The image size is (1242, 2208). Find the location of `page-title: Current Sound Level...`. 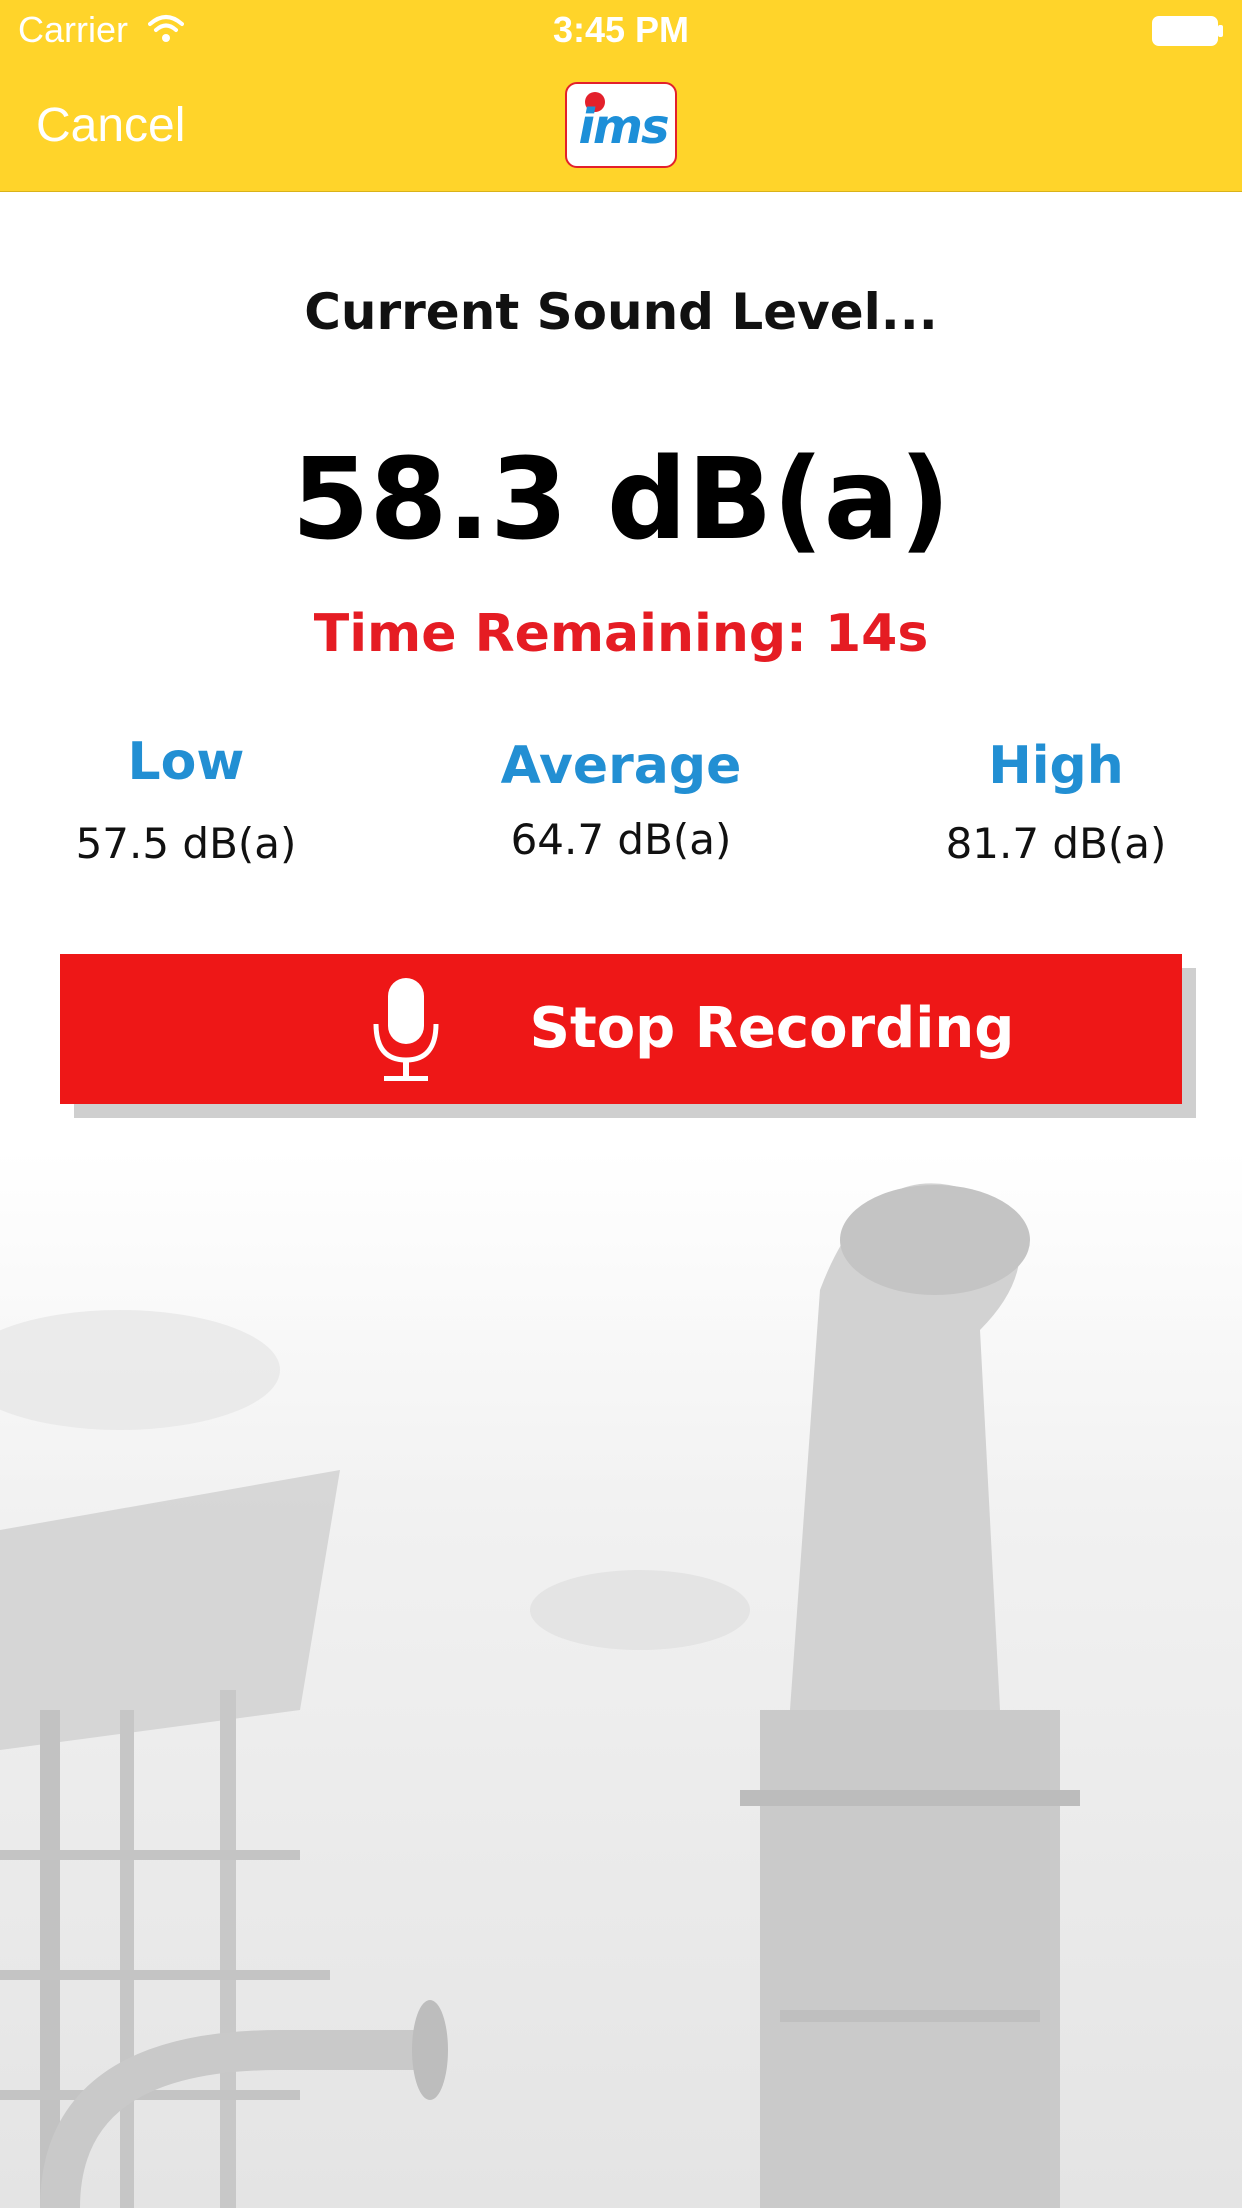

page-title: Current Sound Level... is located at coordinates (621, 312).